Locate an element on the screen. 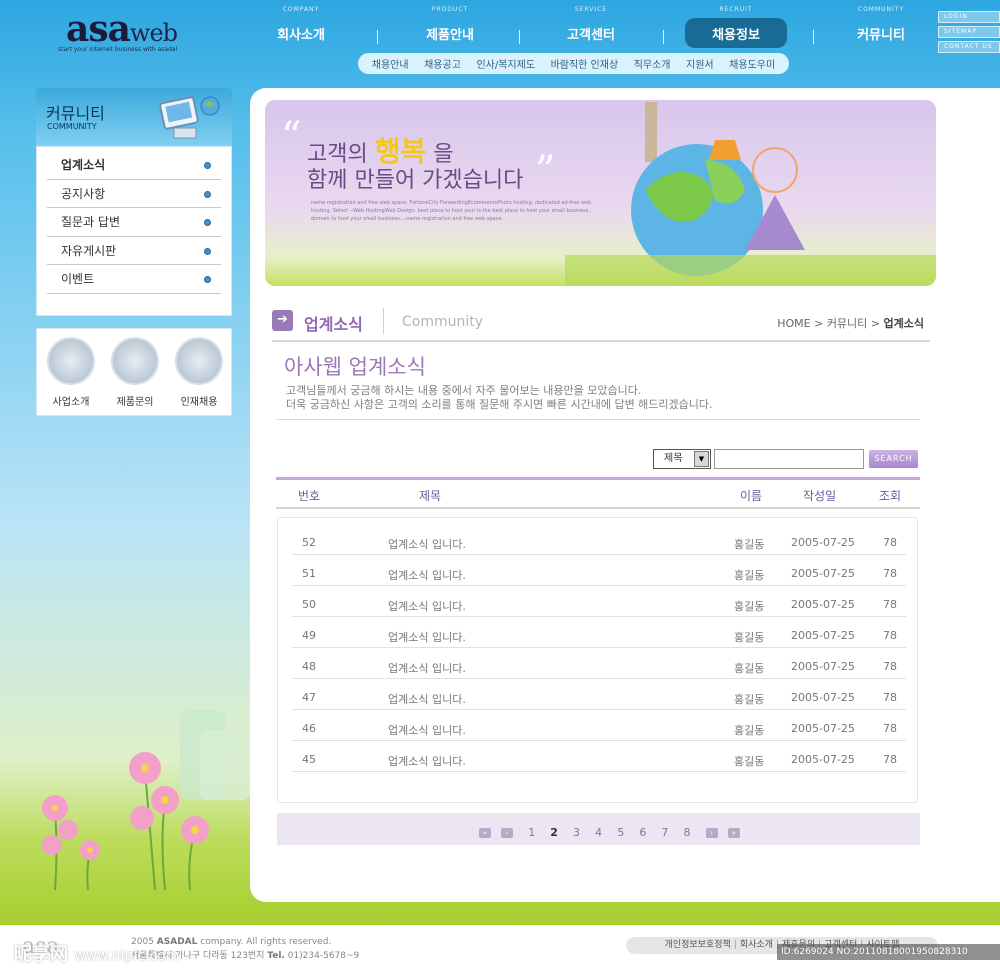 Image resolution: width=1000 pixels, height=972 pixels. page-link: 8 is located at coordinates (687, 832).